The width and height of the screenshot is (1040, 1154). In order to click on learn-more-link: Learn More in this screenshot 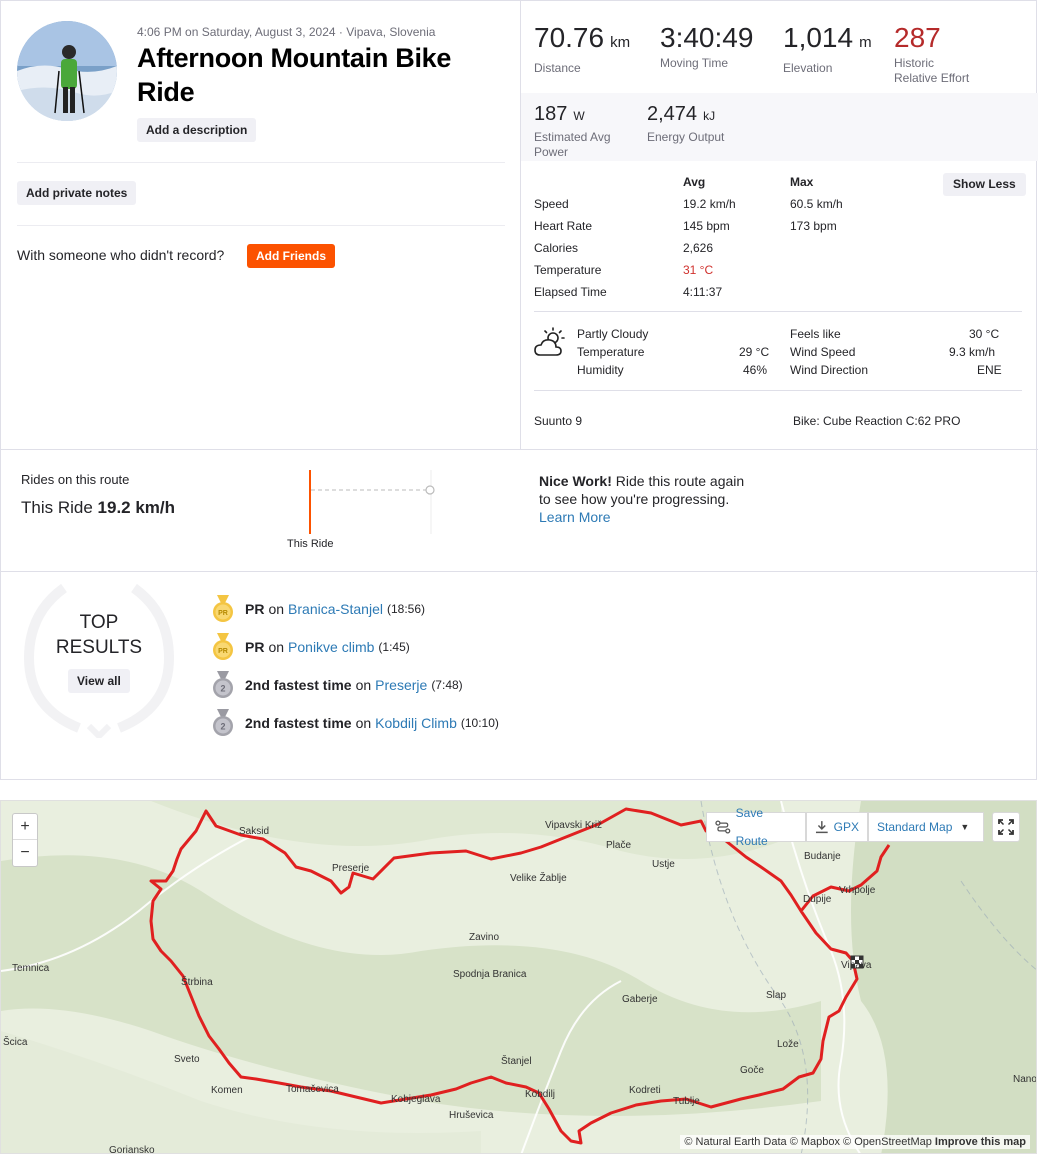, I will do `click(649, 517)`.